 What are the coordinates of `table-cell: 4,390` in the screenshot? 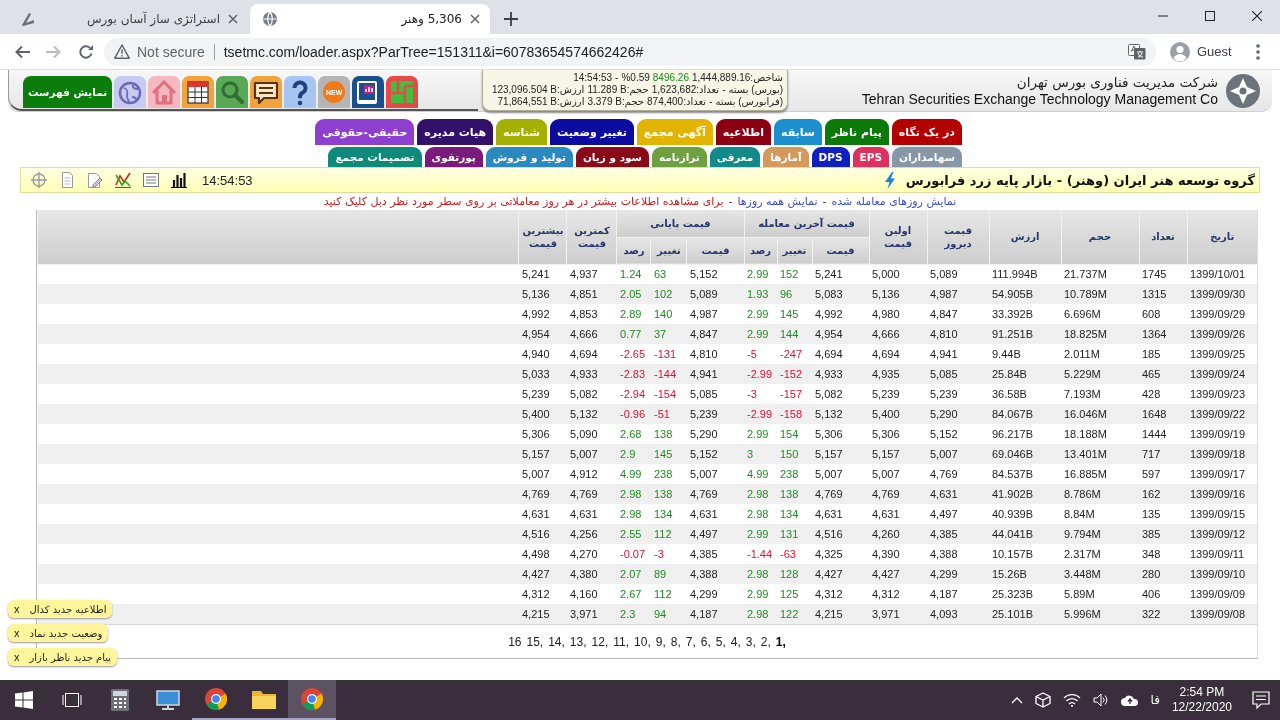 It's located at (898, 554).